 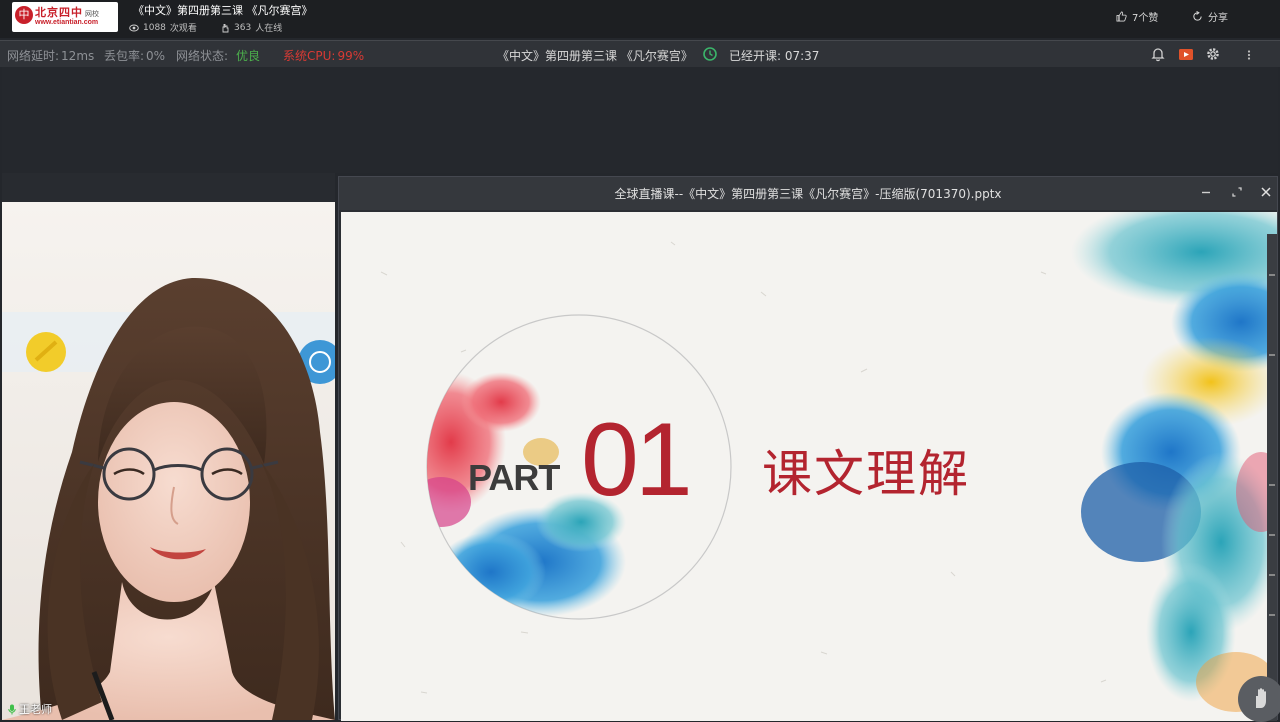 I want to click on network-status-value: 优良, so click(x=248, y=56).